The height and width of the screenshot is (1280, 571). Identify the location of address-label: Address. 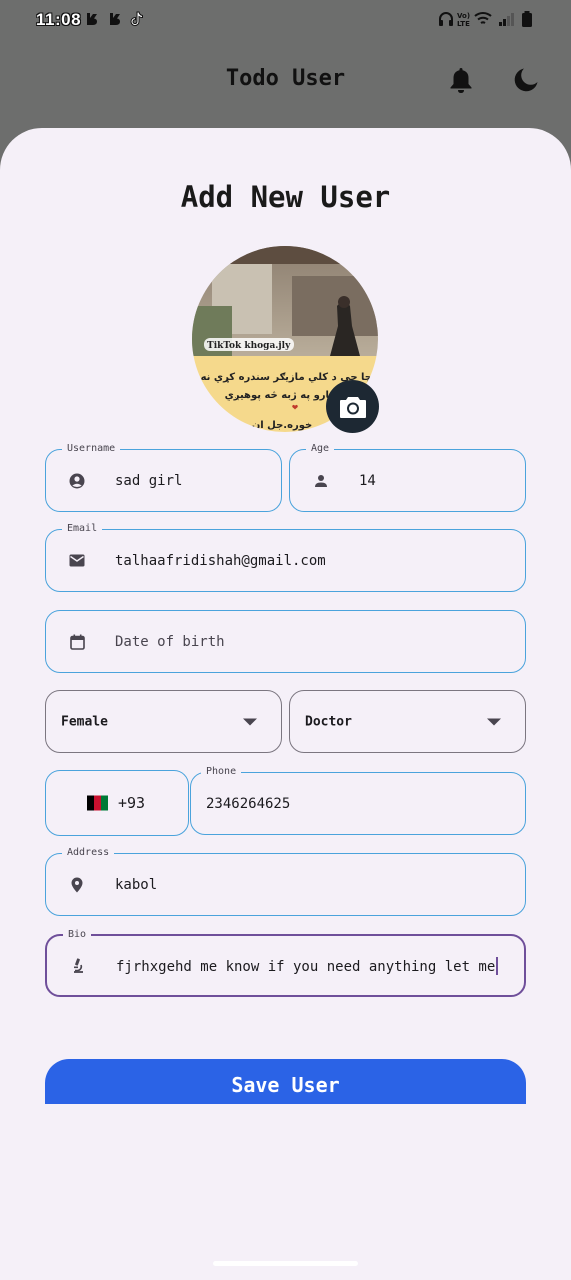
(88, 853).